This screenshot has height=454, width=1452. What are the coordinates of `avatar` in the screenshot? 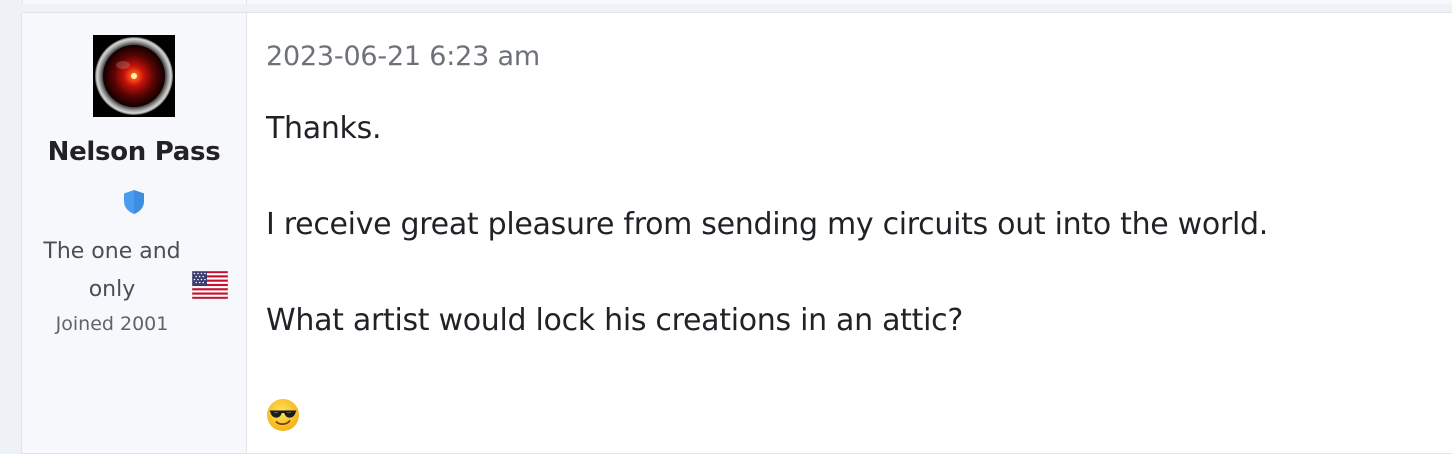 It's located at (134, 76).